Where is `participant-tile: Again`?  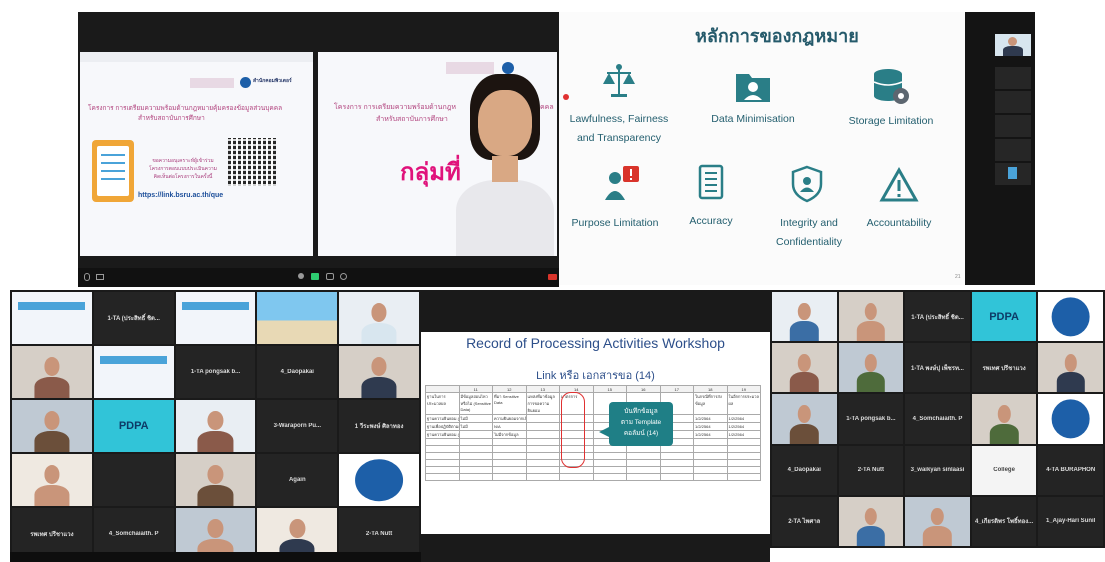
participant-tile: Again is located at coordinates (297, 480).